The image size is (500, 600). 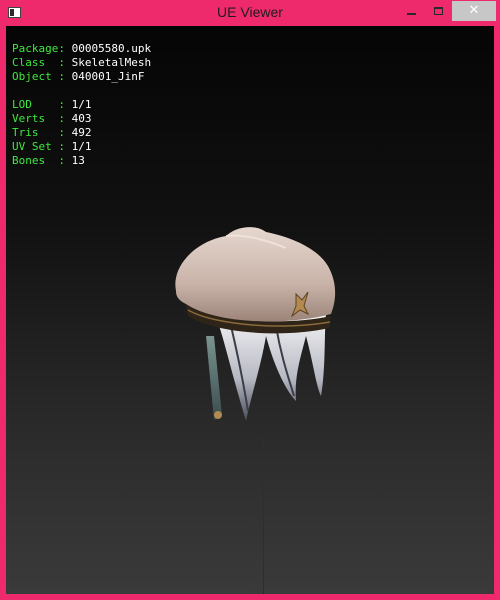 I want to click on info-lod: LOD : 1/1, so click(x=81, y=105).